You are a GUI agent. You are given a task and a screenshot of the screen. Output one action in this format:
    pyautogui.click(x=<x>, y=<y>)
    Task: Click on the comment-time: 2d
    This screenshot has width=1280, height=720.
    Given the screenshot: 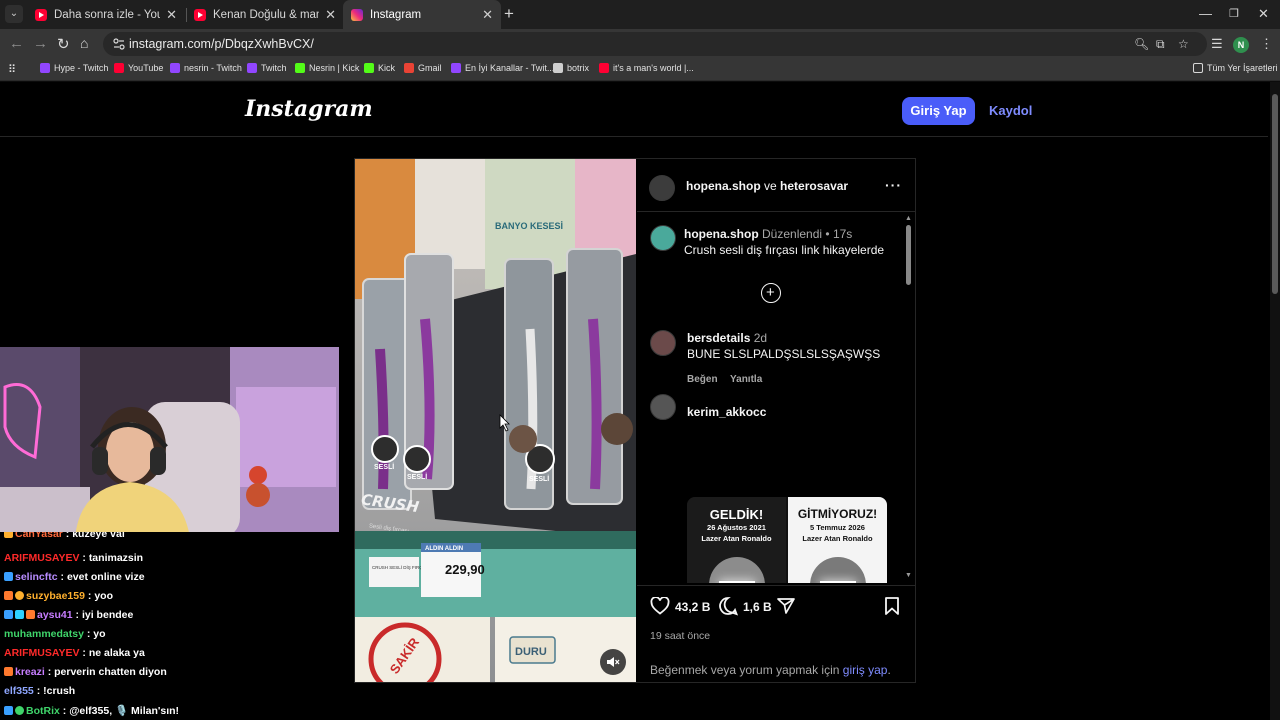 What is the action you would take?
    pyautogui.click(x=760, y=338)
    